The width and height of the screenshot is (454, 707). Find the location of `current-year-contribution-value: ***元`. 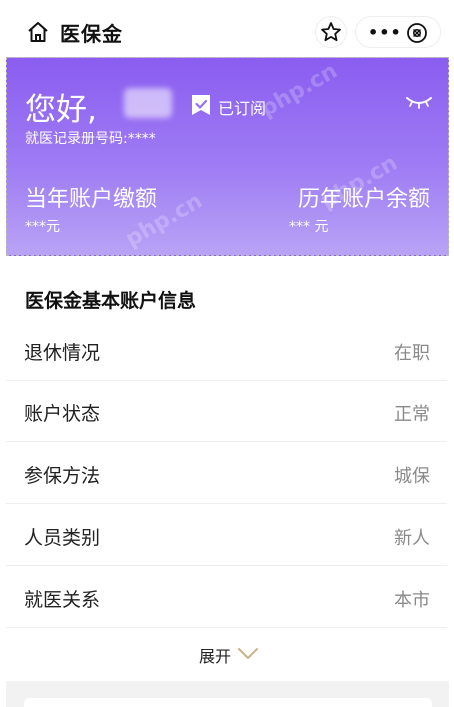

current-year-contribution-value: ***元 is located at coordinates (42, 227).